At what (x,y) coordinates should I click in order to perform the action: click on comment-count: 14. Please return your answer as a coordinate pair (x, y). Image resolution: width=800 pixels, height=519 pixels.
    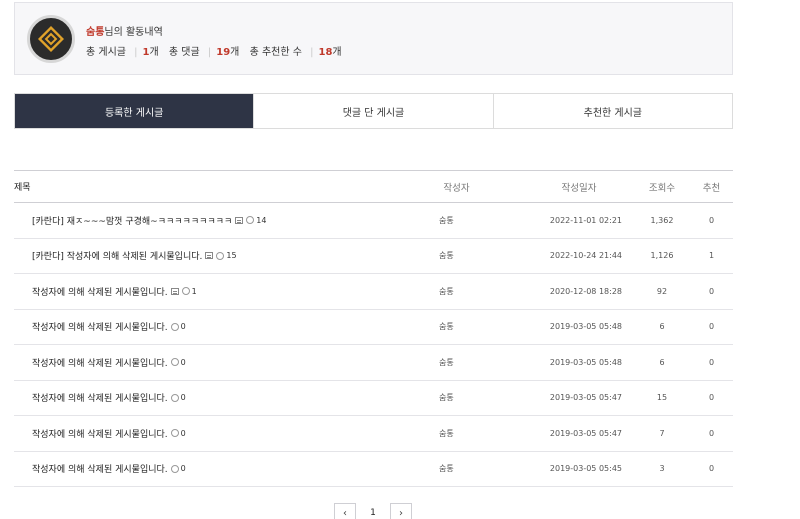
    Looking at the image, I should click on (261, 220).